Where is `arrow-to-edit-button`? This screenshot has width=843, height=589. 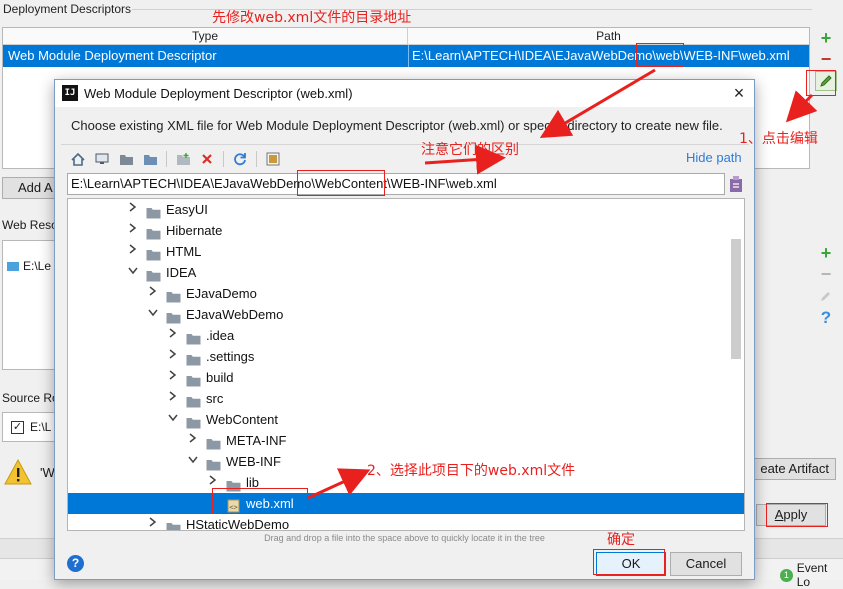 arrow-to-edit-button is located at coordinates (801, 106).